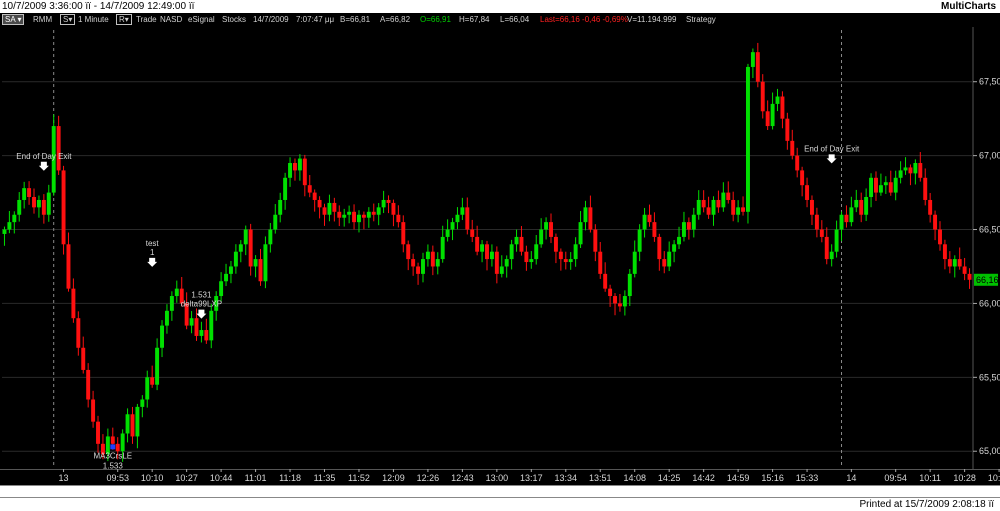 This screenshot has height=511, width=1000. What do you see at coordinates (930, 478) in the screenshot?
I see `x-tick-label: 10:11` at bounding box center [930, 478].